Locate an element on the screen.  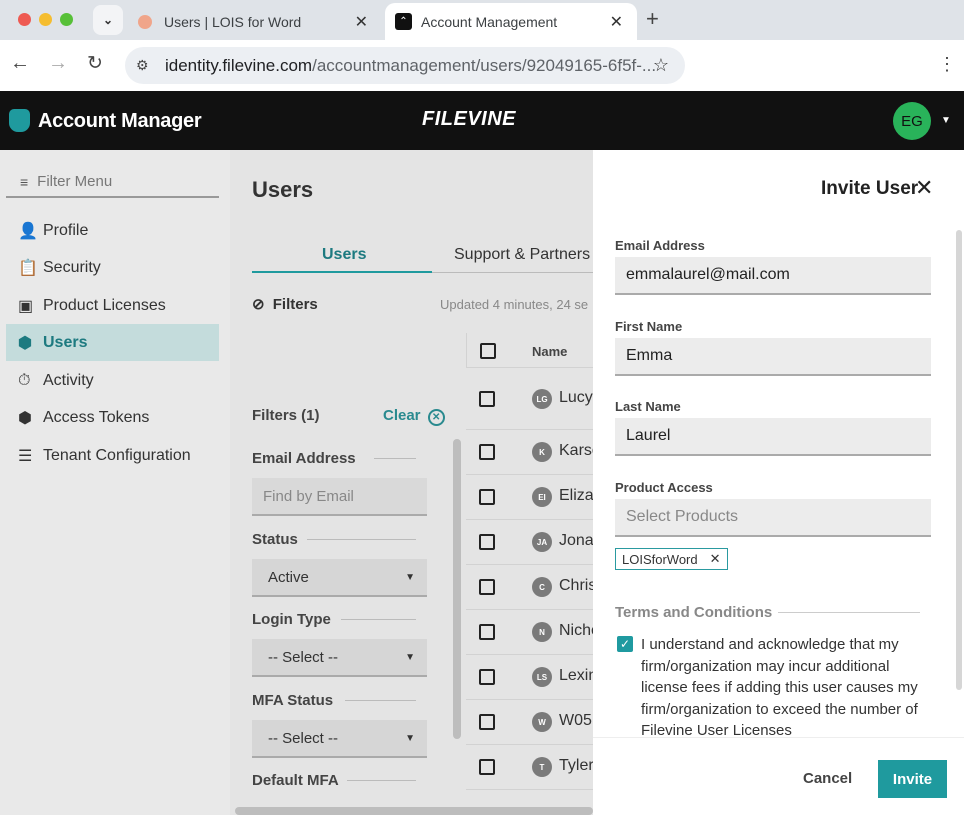
user-avatar: EG is located at coordinates (912, 121).